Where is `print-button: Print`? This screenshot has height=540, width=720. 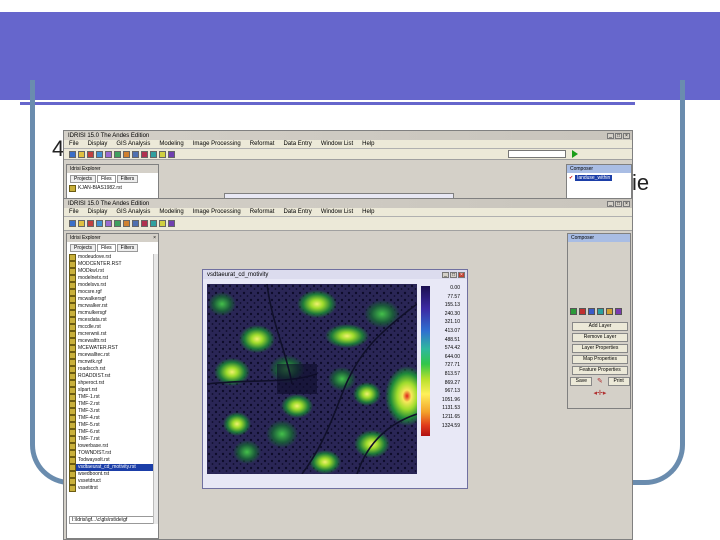 print-button: Print is located at coordinates (618, 381).